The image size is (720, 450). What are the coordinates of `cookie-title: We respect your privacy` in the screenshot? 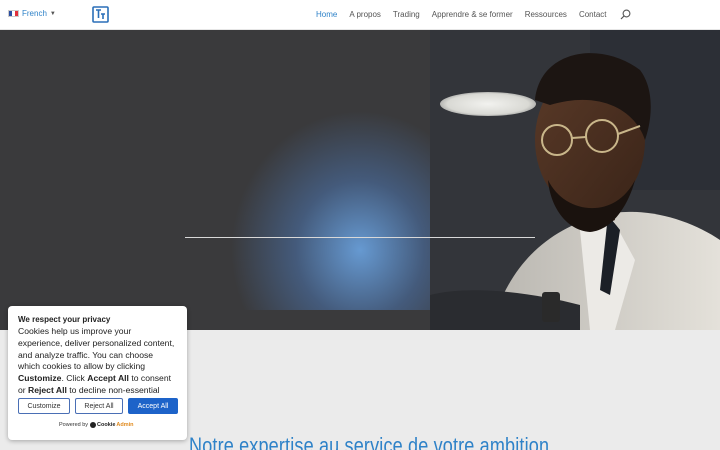 It's located at (64, 319).